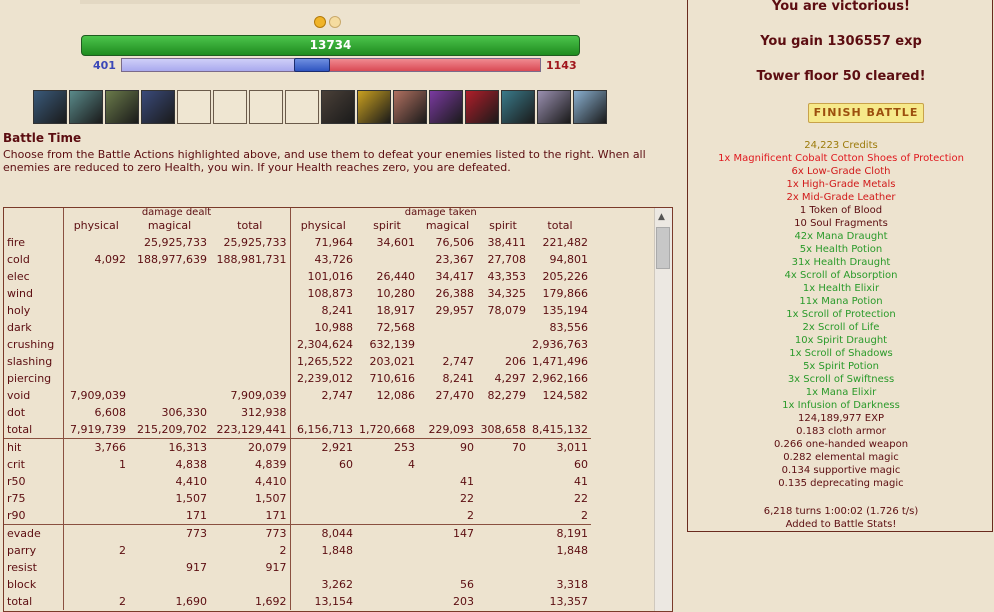  Describe the element at coordinates (396, 327) in the screenshot. I see `stat-cell: 72,568` at that location.